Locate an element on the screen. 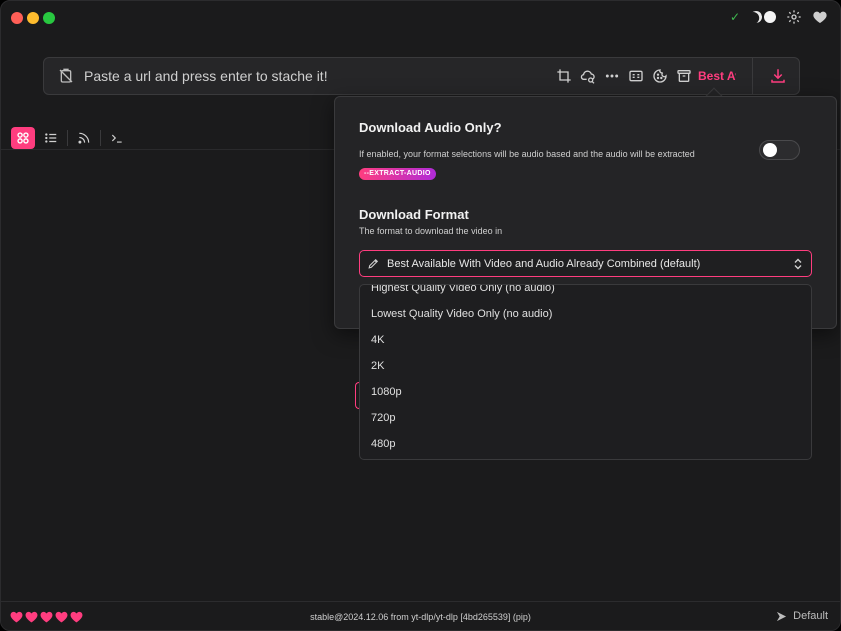 The height and width of the screenshot is (631, 841). pencil-icon is located at coordinates (373, 263).